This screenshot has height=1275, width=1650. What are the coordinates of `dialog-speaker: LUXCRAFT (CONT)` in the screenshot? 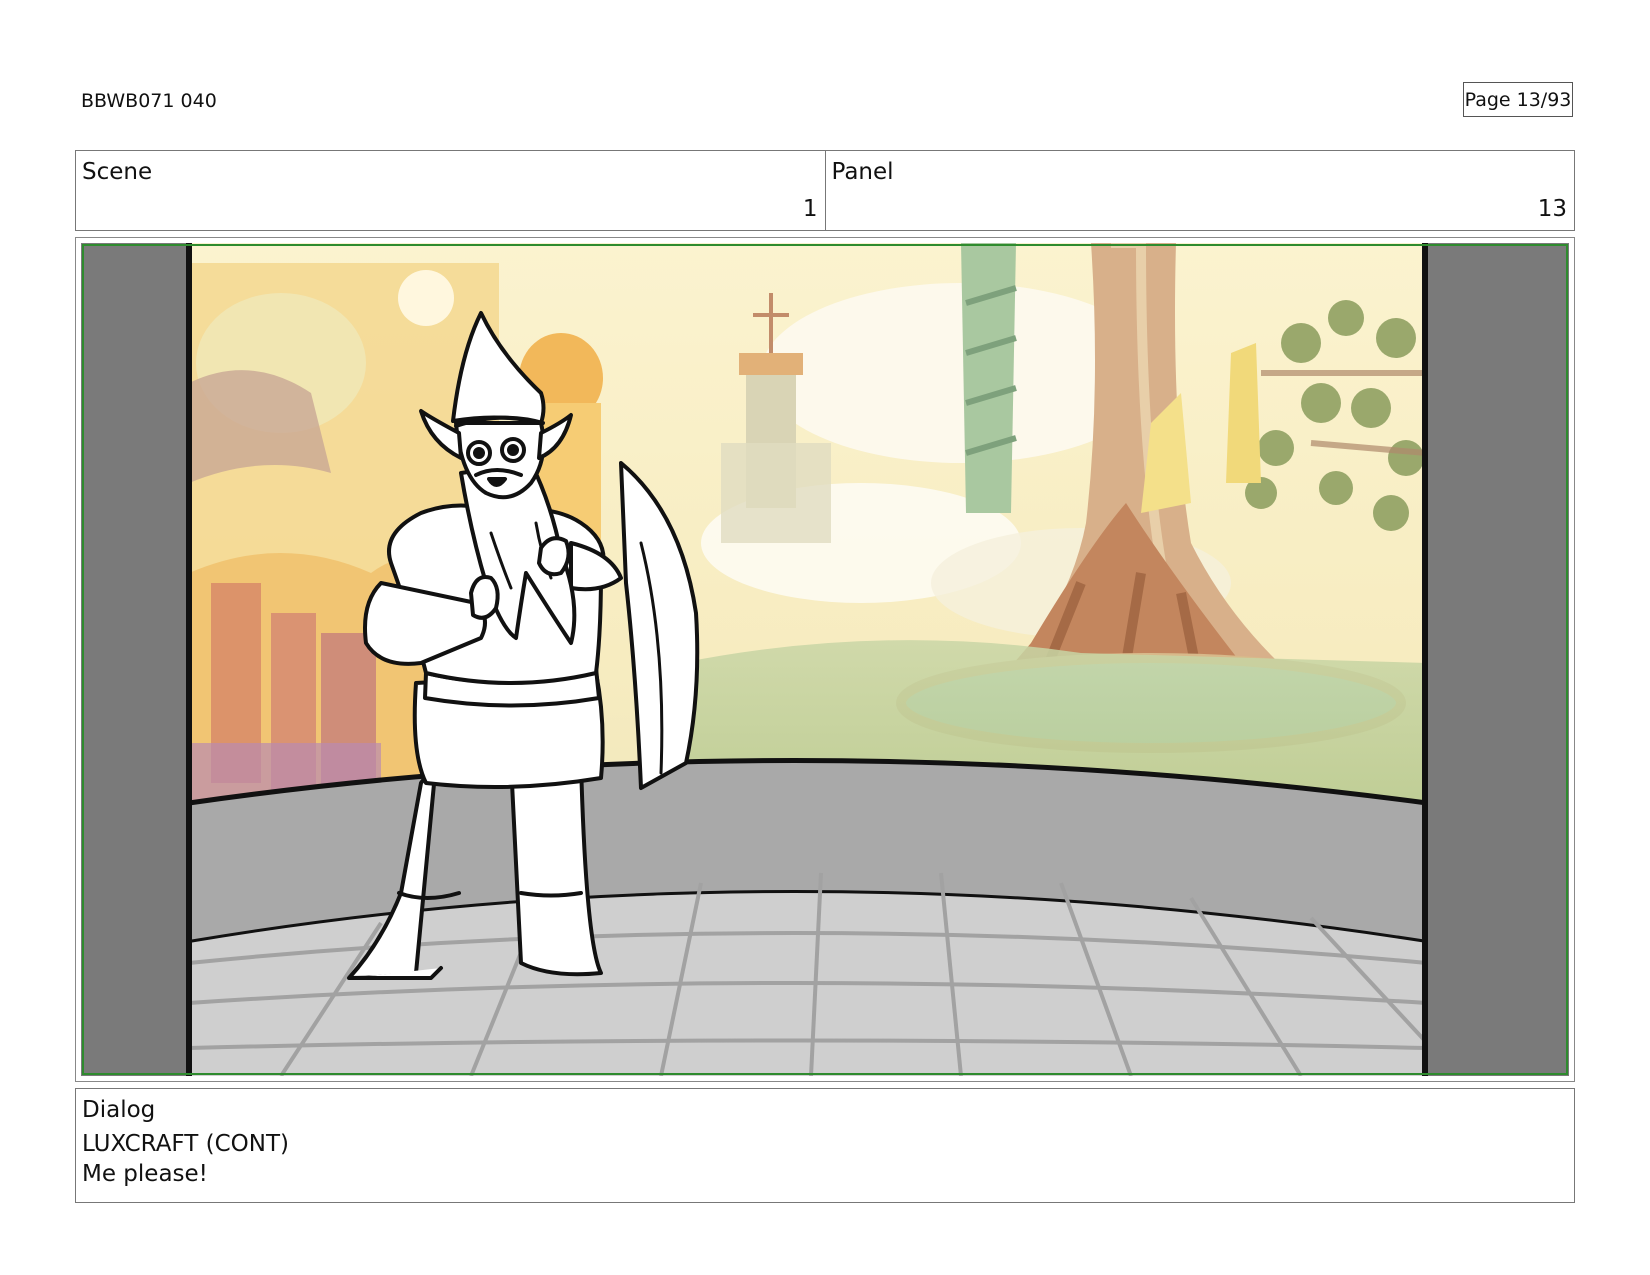 It's located at (185, 1144).